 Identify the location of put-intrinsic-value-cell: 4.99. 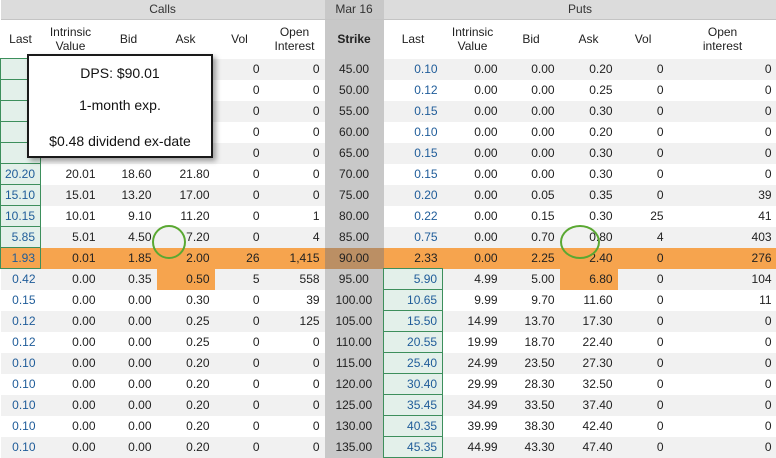
(473, 279).